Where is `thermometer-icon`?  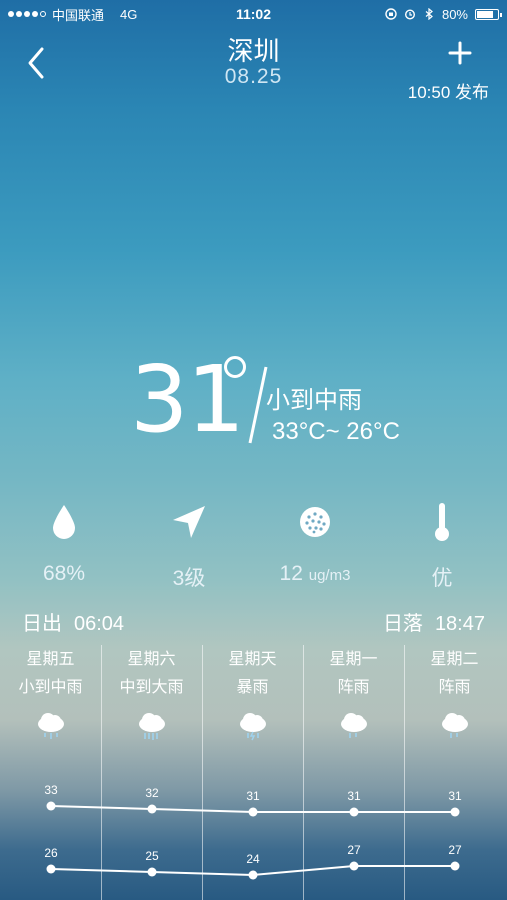 thermometer-icon is located at coordinates (442, 522).